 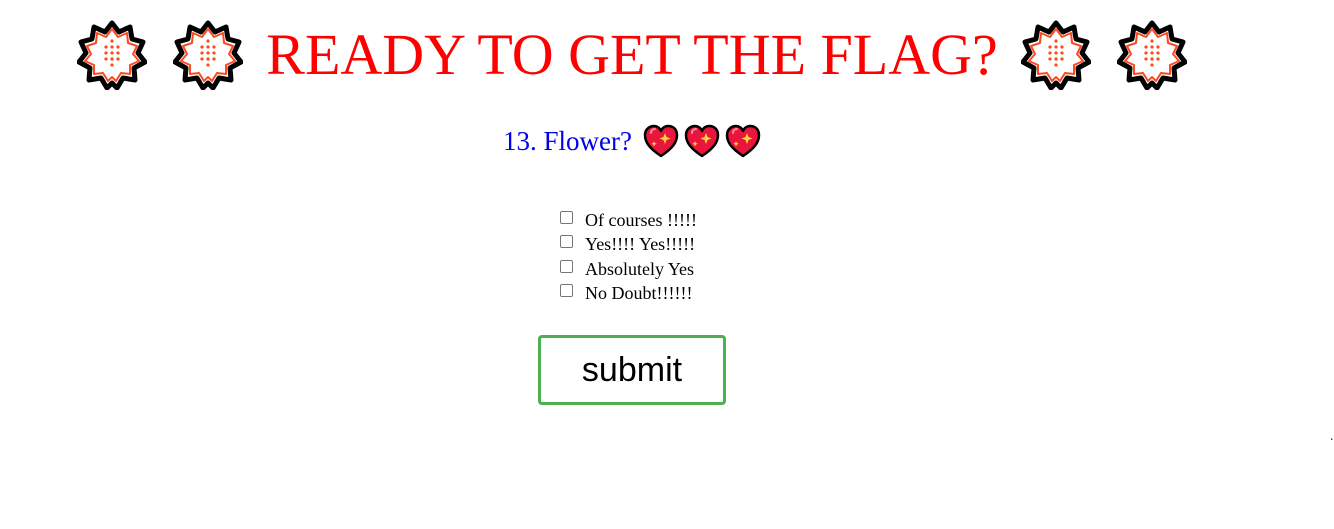 I want to click on option-item: Of courses !!!!!, so click(x=628, y=220).